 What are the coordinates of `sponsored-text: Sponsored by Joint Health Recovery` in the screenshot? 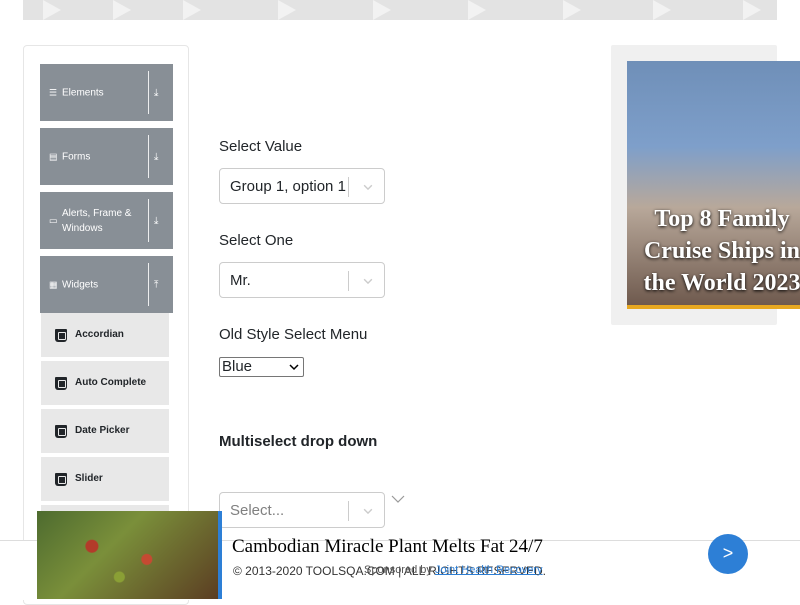 It's located at (453, 570).